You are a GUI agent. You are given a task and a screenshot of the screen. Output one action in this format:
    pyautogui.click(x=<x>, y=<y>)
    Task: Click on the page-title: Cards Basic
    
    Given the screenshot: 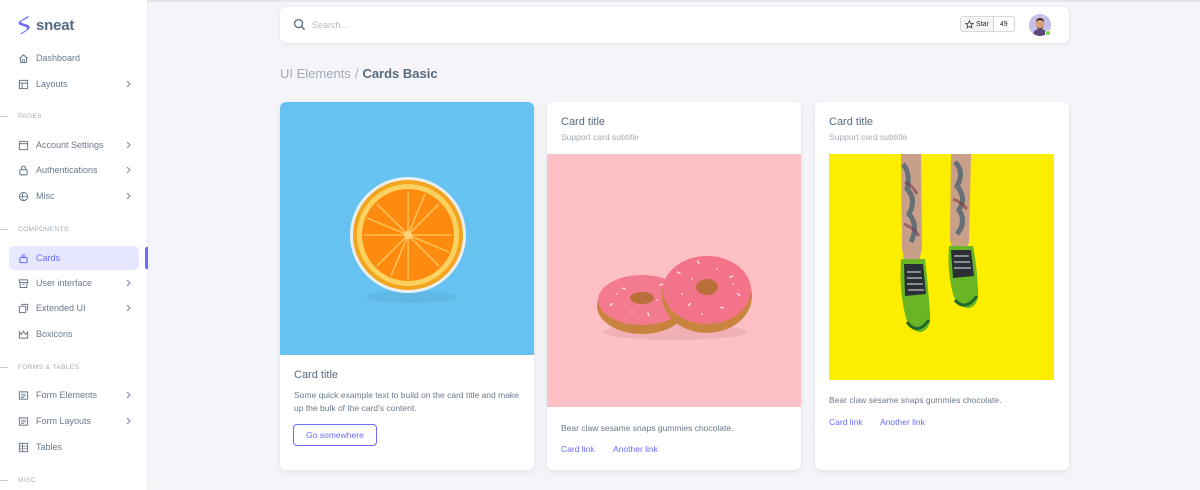 What is the action you would take?
    pyautogui.click(x=400, y=73)
    